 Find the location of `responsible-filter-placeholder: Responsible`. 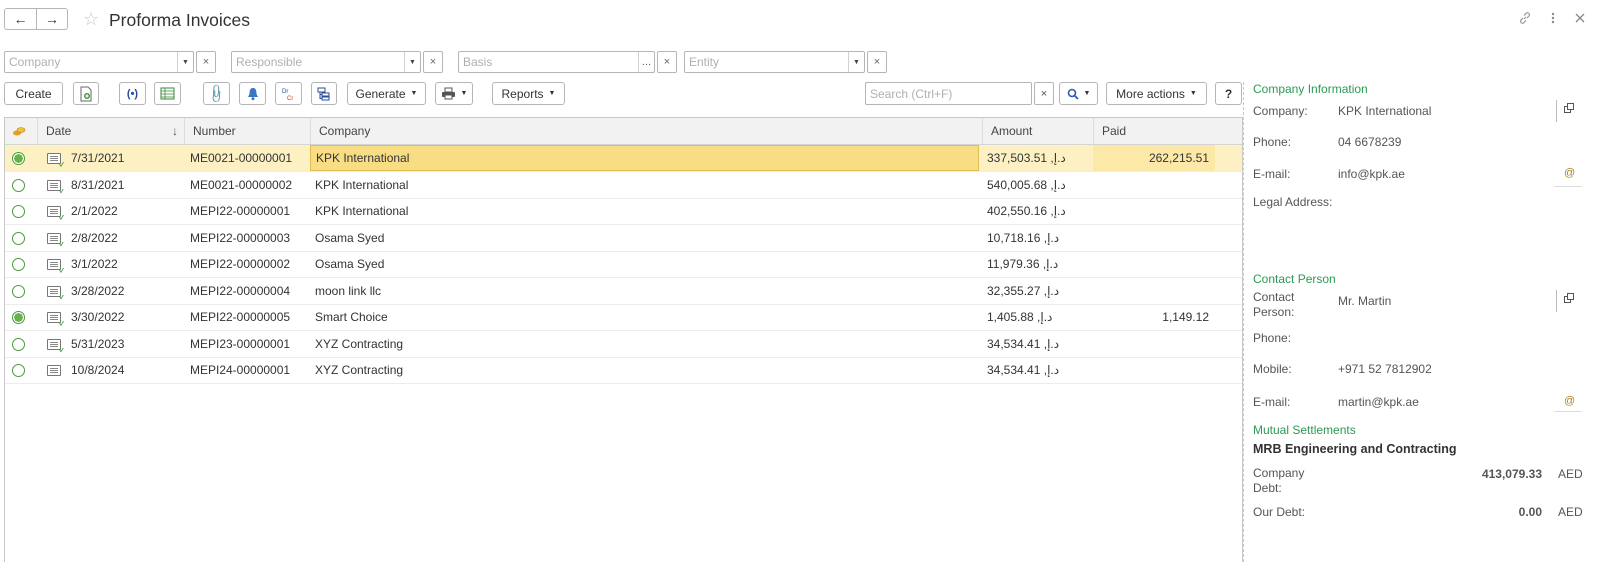

responsible-filter-placeholder: Responsible is located at coordinates (269, 62).